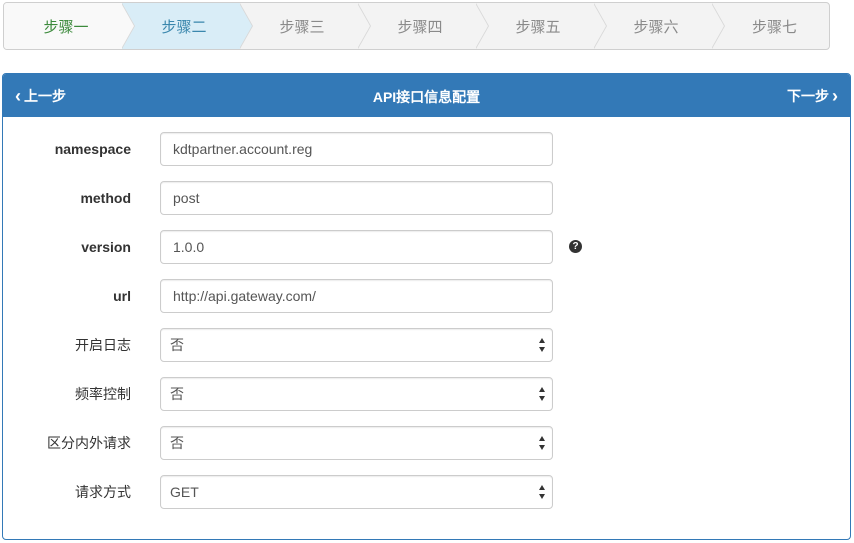 The image size is (854, 543). Describe the element at coordinates (122, 296) in the screenshot. I see `url-label: url` at that location.